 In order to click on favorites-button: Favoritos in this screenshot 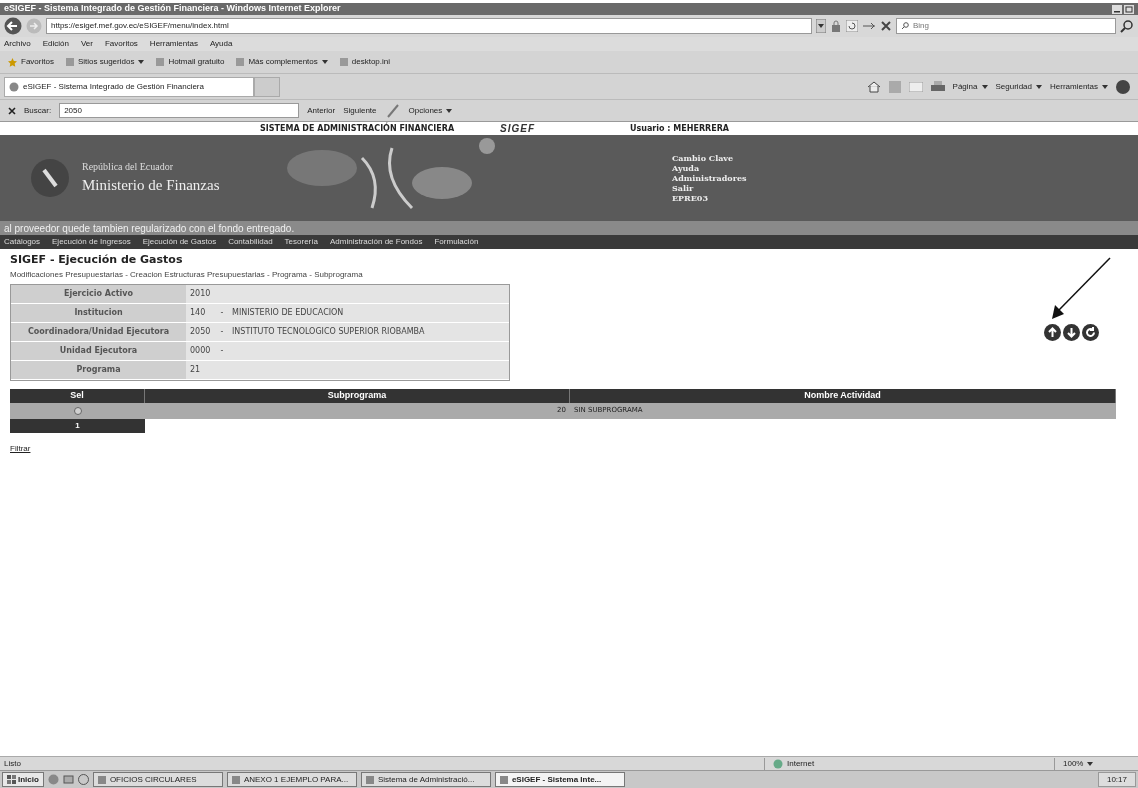, I will do `click(31, 62)`.